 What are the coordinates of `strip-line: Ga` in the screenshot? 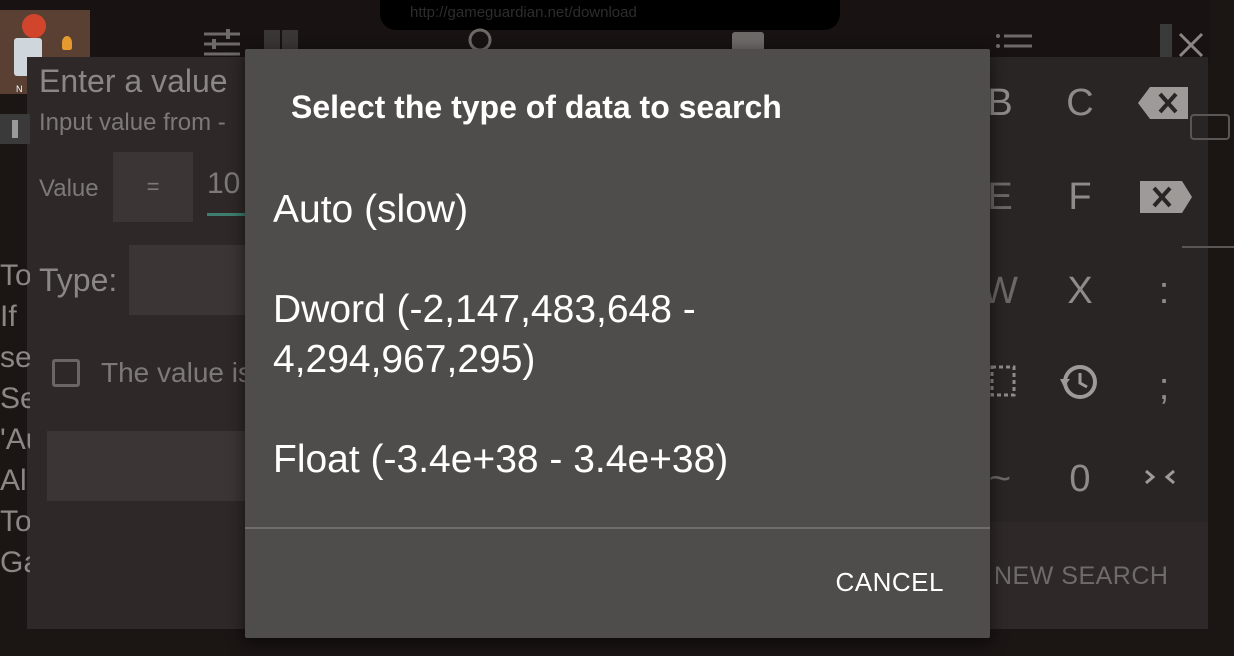 It's located at (15, 562).